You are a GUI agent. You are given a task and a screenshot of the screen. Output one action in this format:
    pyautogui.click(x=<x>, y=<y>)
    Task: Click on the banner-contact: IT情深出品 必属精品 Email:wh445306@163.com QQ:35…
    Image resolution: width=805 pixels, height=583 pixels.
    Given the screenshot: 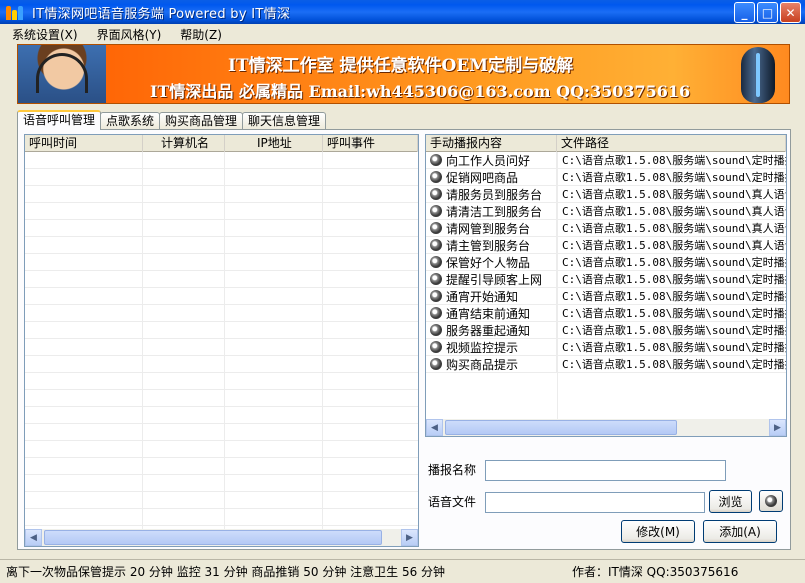 What is the action you would take?
    pyautogui.click(x=420, y=91)
    